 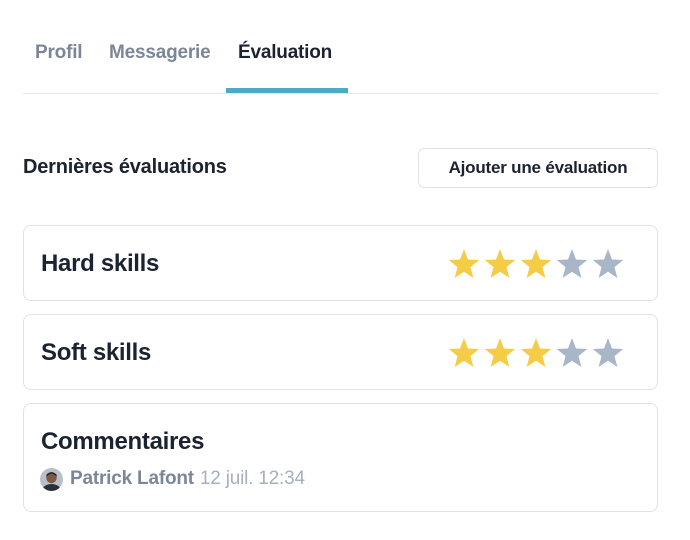 I want to click on avatar, so click(x=51, y=479).